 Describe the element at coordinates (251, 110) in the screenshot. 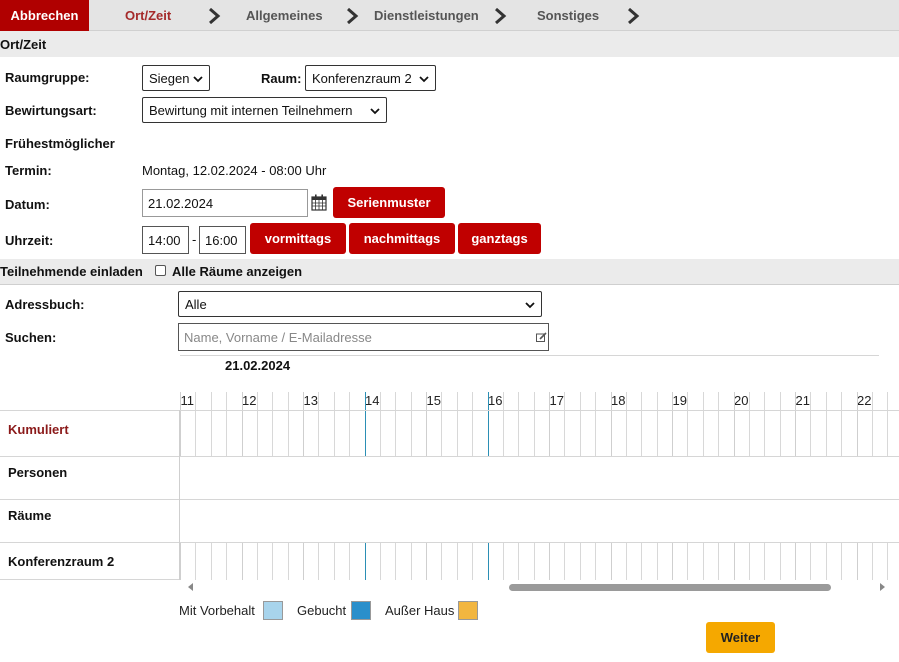

I see `bewirtung-value: Bewirtung mit internen Teilnehmern` at that location.